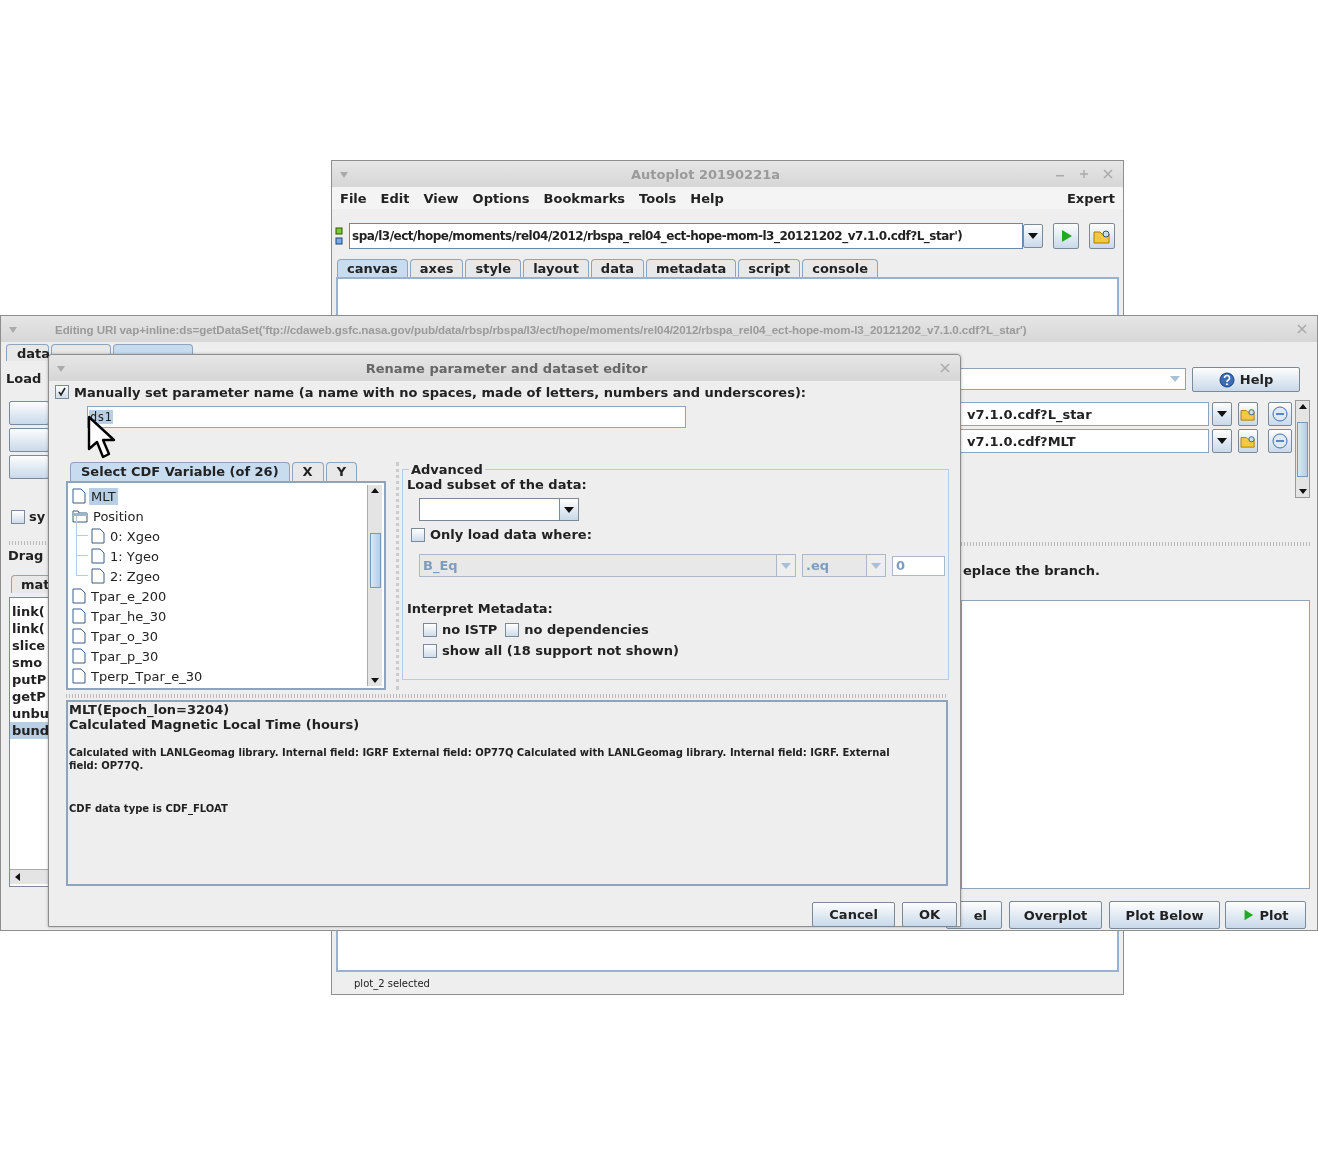 Image resolution: width=1318 pixels, height=1156 pixels. What do you see at coordinates (353, 198) in the screenshot?
I see `menu-item: File` at bounding box center [353, 198].